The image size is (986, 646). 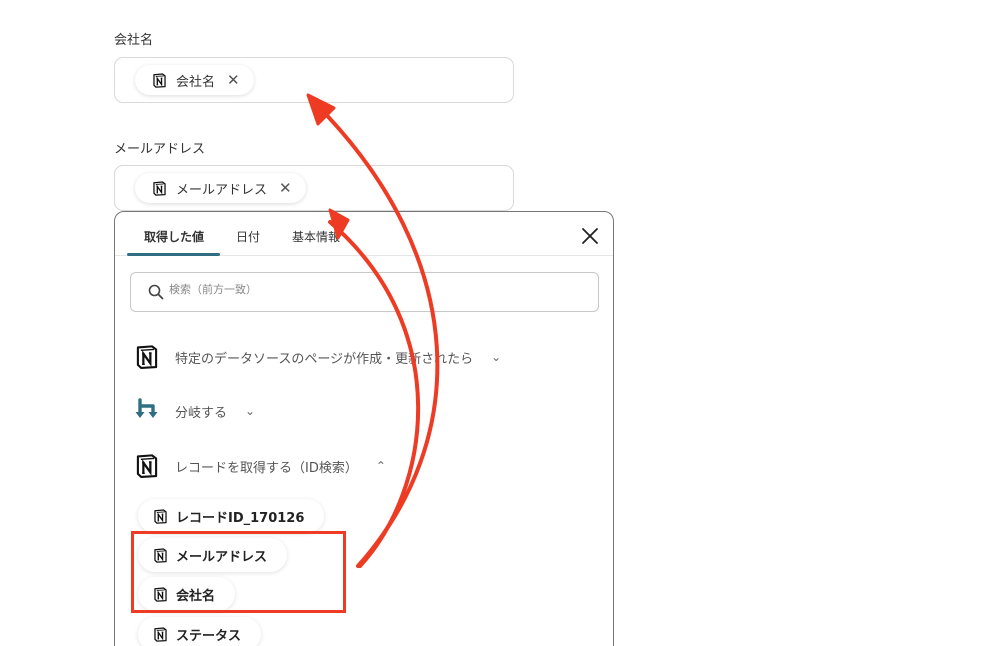 What do you see at coordinates (209, 636) in the screenshot?
I see `item-label: ステータス` at bounding box center [209, 636].